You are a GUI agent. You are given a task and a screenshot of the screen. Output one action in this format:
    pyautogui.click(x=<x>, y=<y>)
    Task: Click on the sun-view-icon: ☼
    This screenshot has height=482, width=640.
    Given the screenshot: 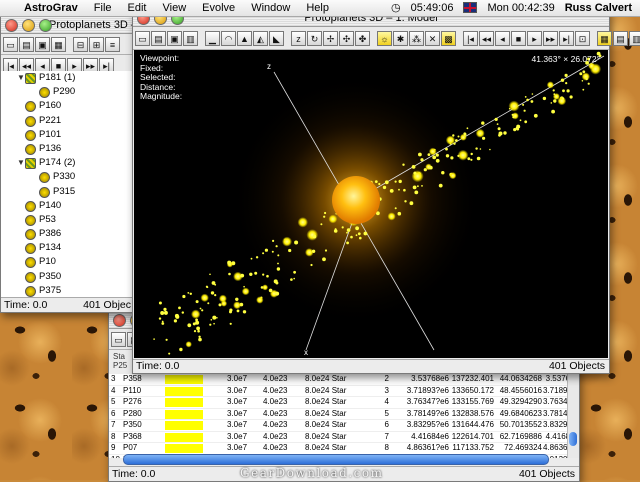 What is the action you would take?
    pyautogui.click(x=384, y=38)
    